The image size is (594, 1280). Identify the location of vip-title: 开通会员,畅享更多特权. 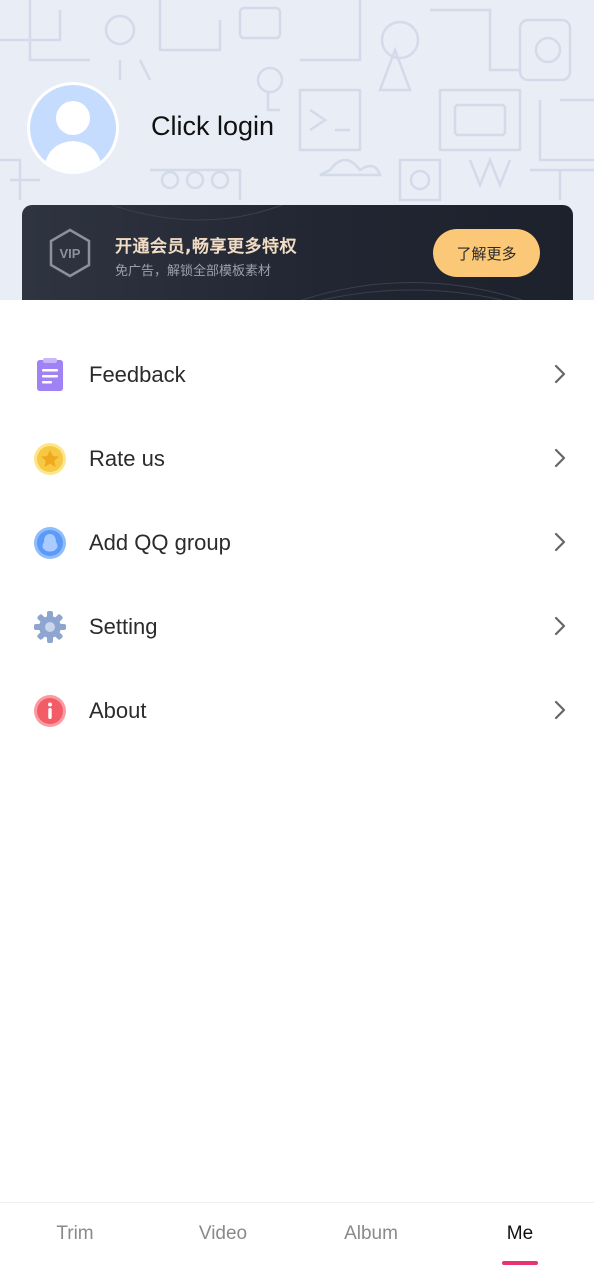
(206, 247).